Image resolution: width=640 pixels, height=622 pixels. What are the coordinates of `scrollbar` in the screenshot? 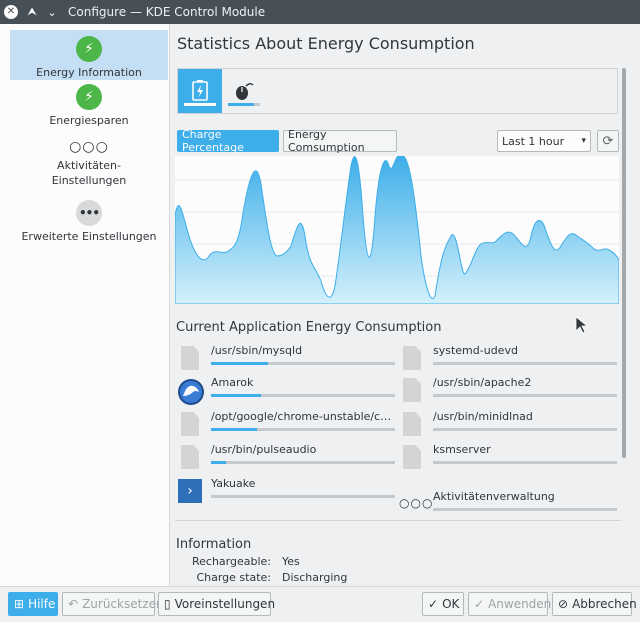 It's located at (624, 327).